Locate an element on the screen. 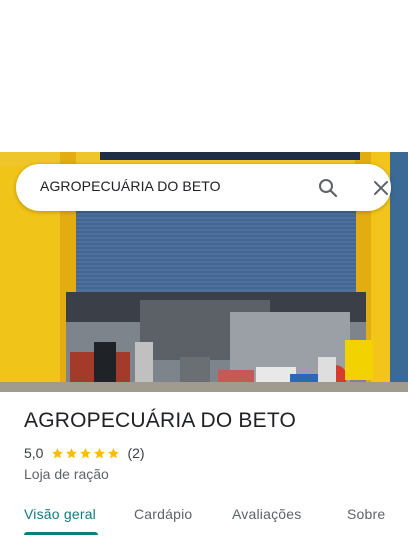 Image resolution: width=408 pixels, height=544 pixels. place-category: Loja de ração is located at coordinates (66, 474).